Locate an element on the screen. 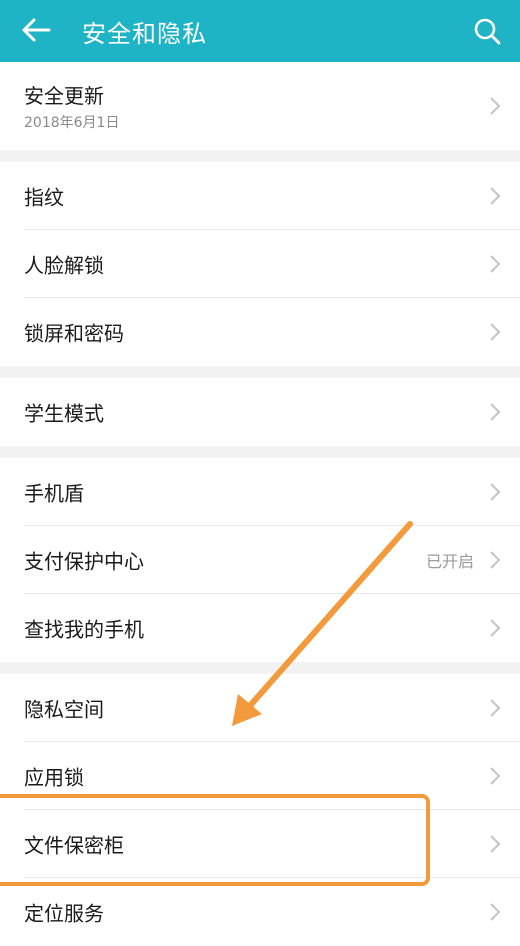 The height and width of the screenshot is (946, 520). item-status-value: 已开启 is located at coordinates (449, 561).